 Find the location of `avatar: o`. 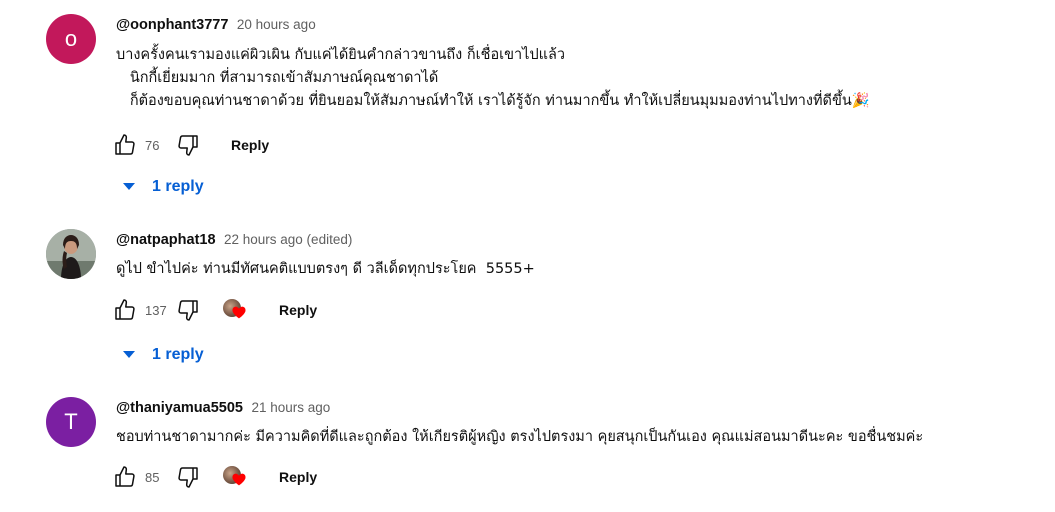

avatar: o is located at coordinates (71, 39).